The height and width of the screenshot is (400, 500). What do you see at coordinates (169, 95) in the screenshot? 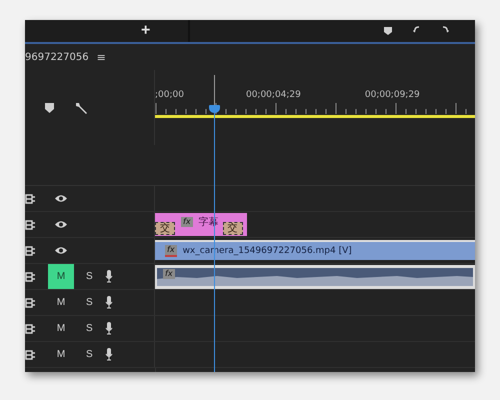
I see `timecode: ;00;00` at bounding box center [169, 95].